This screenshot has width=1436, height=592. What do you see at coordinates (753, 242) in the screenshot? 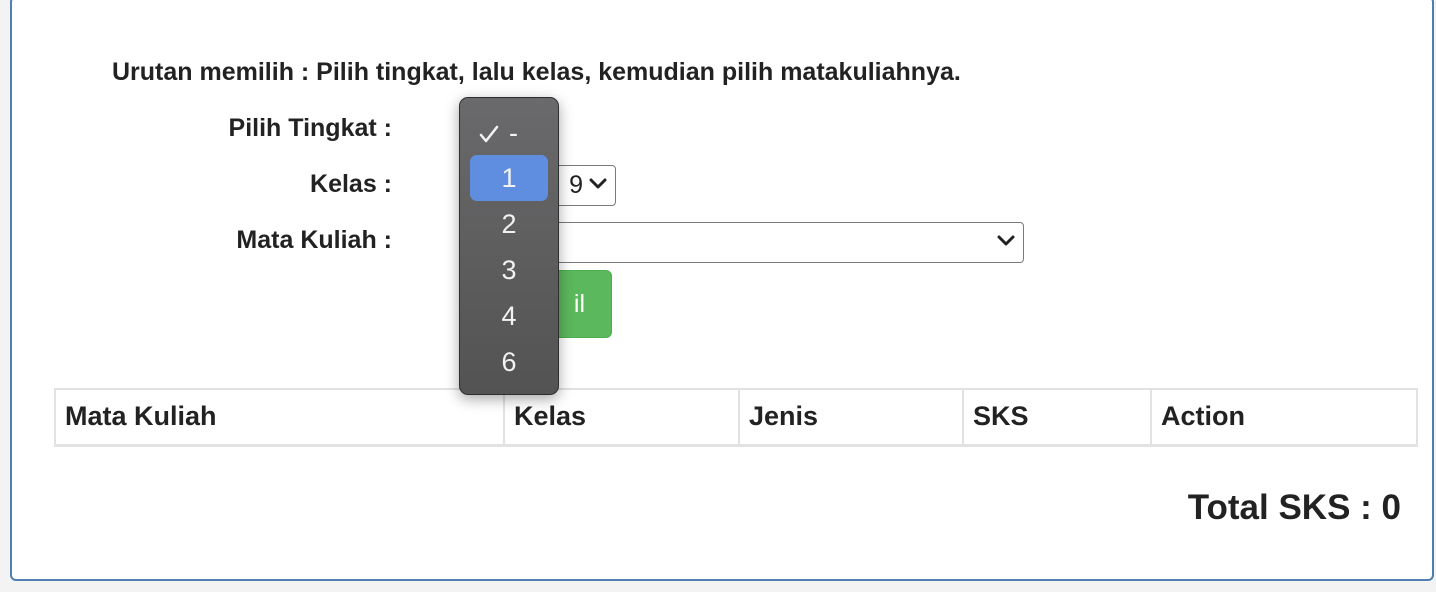
I see `mata-kuliah-select` at bounding box center [753, 242].